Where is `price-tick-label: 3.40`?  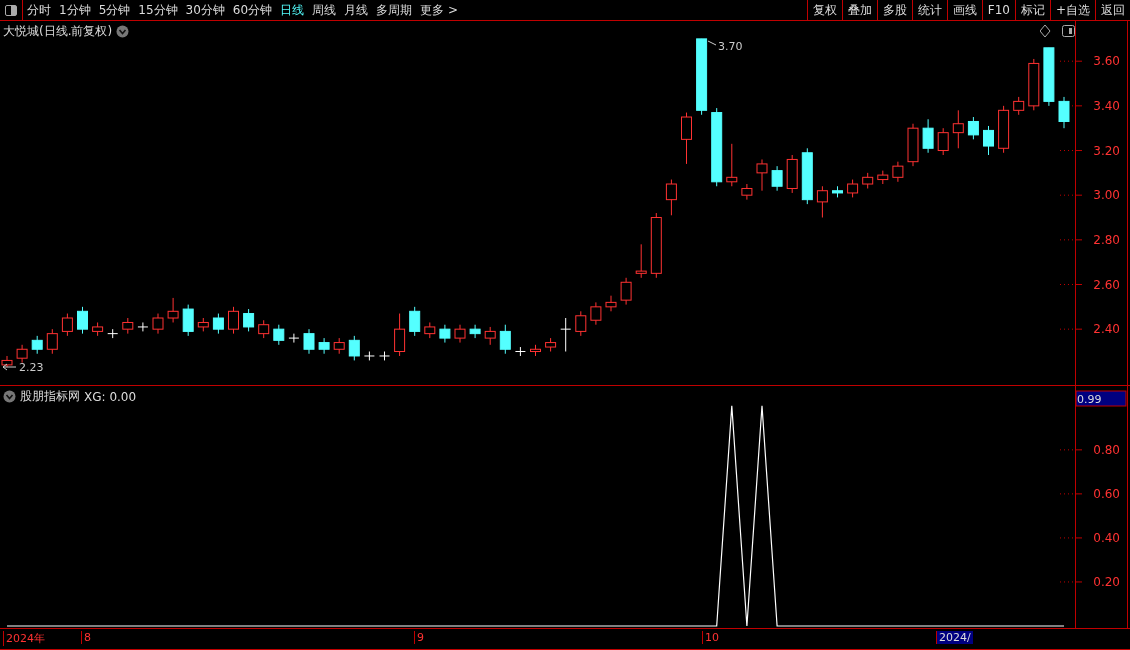
price-tick-label: 3.40 is located at coordinates (1106, 105).